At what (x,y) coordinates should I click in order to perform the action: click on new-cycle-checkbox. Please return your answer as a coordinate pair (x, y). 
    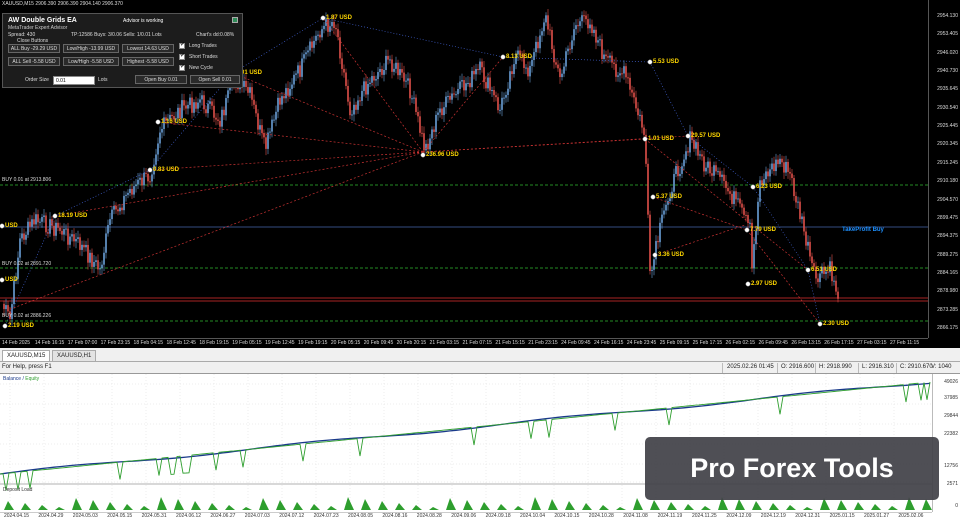
    Looking at the image, I should click on (182, 67).